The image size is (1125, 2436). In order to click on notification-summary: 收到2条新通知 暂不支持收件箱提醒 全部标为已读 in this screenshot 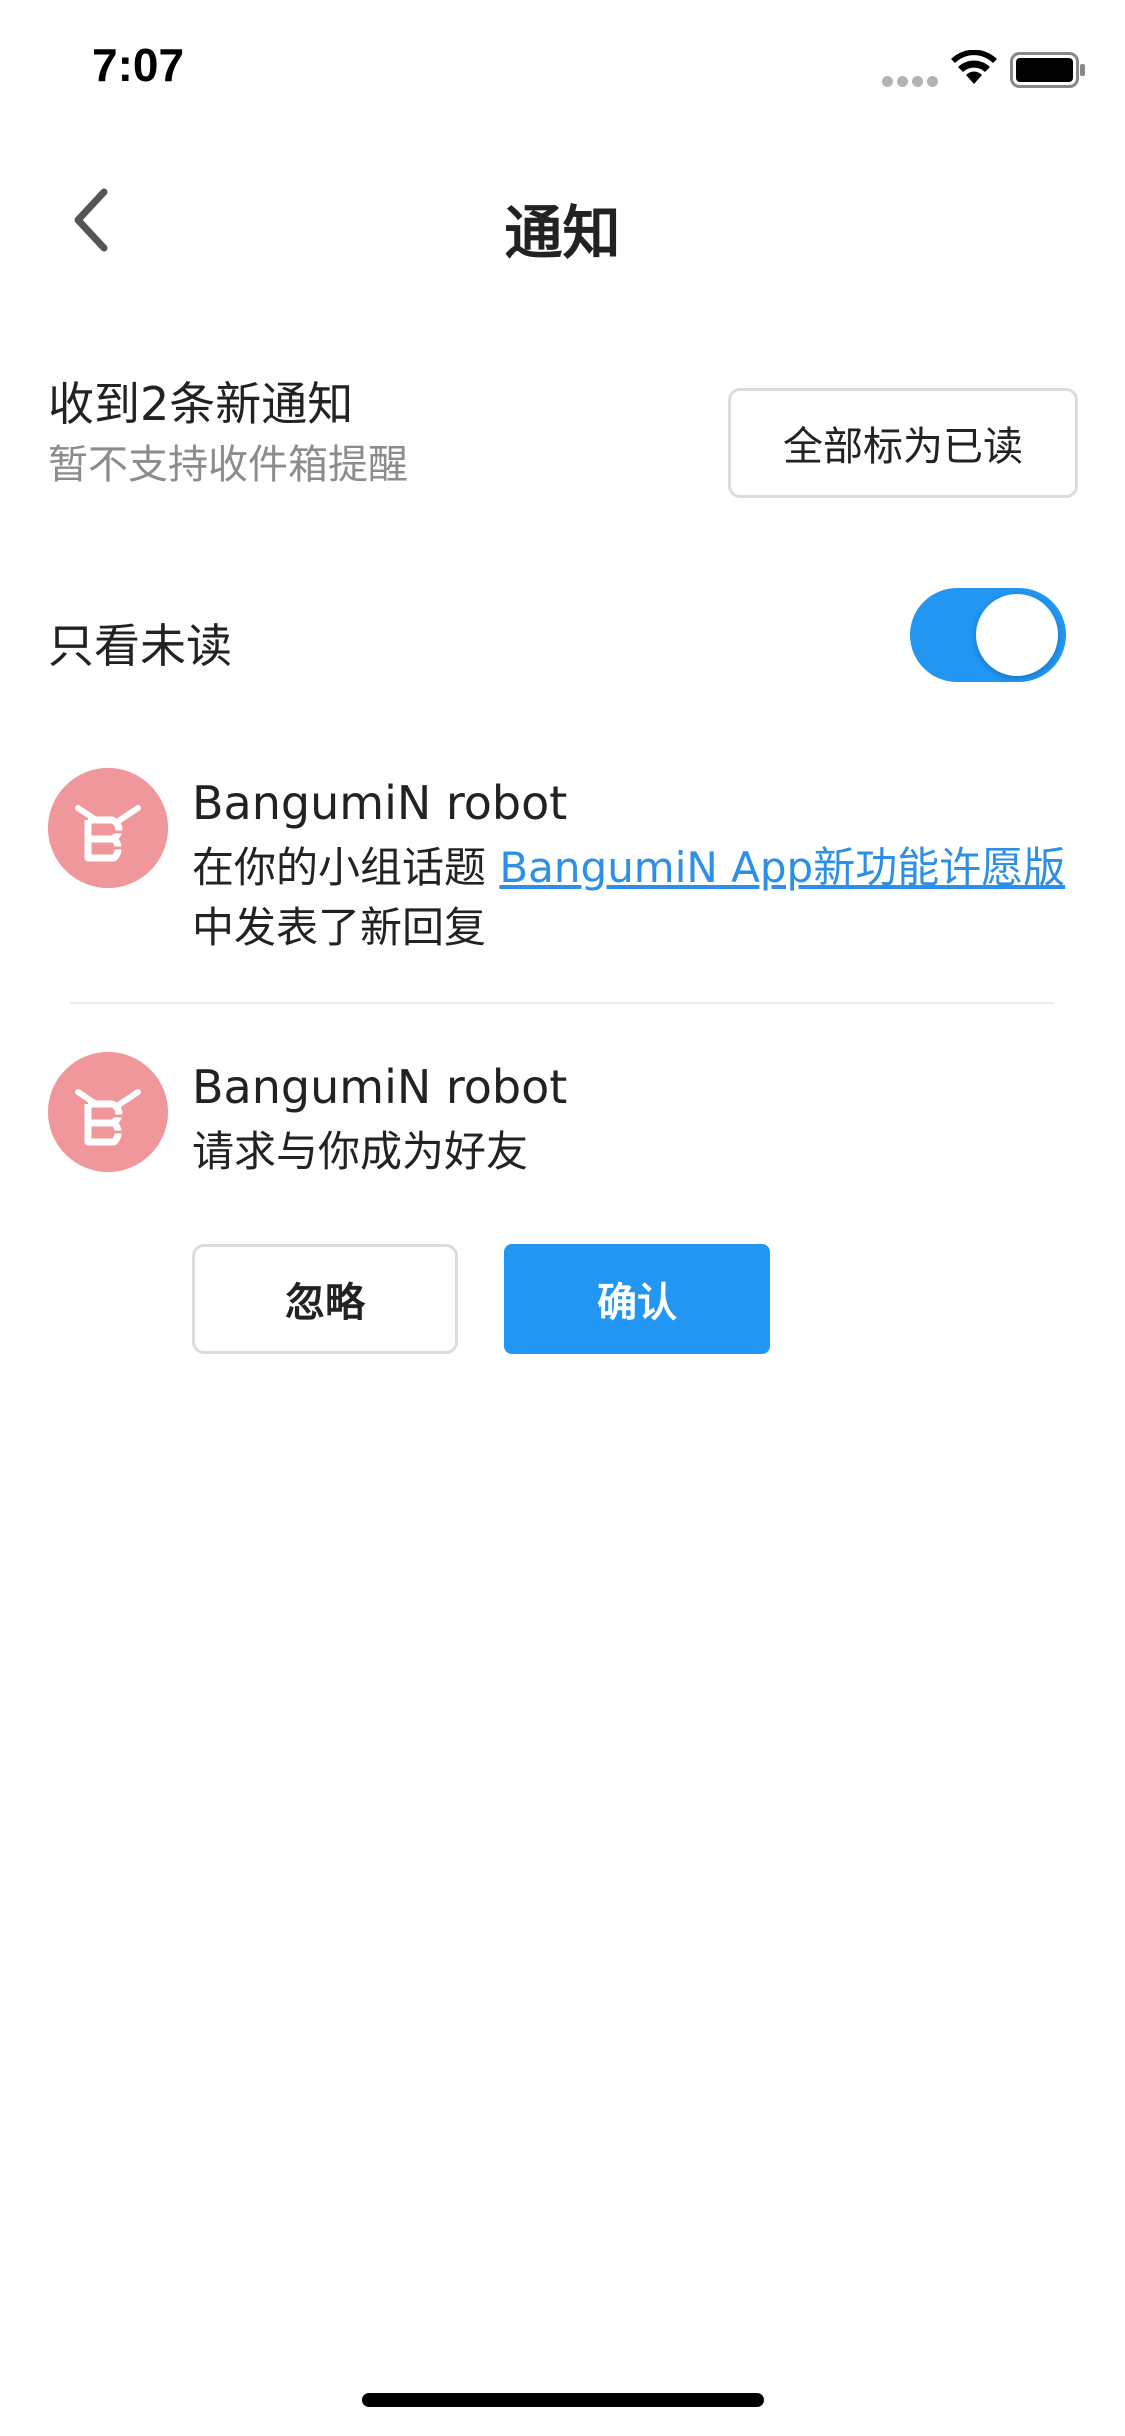, I will do `click(563, 438)`.